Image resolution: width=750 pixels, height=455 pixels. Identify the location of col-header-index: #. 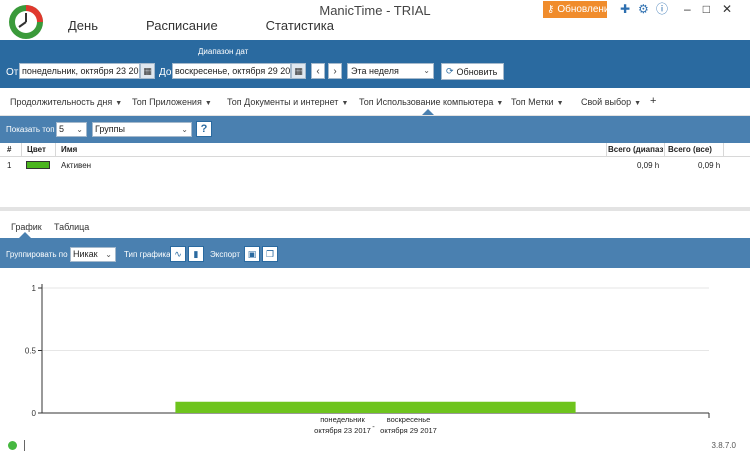
(9, 149).